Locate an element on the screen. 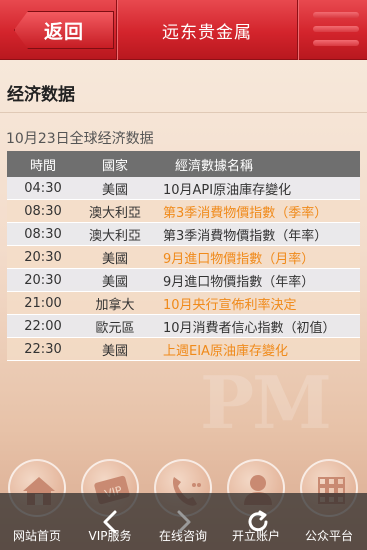 Image resolution: width=367 pixels, height=550 pixels. cell-event: 10月消費者信心指數（初值） is located at coordinates (249, 328).